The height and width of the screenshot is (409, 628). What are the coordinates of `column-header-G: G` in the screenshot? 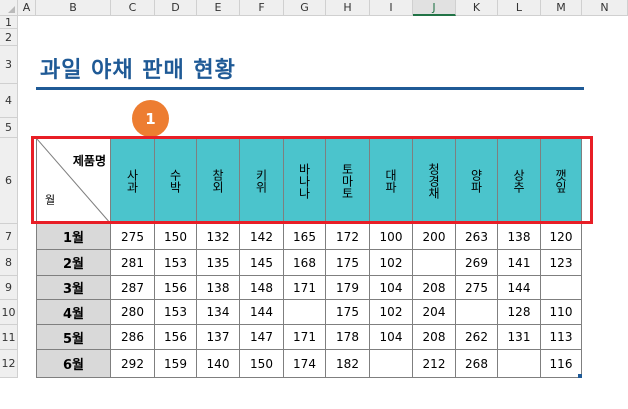 It's located at (305, 8).